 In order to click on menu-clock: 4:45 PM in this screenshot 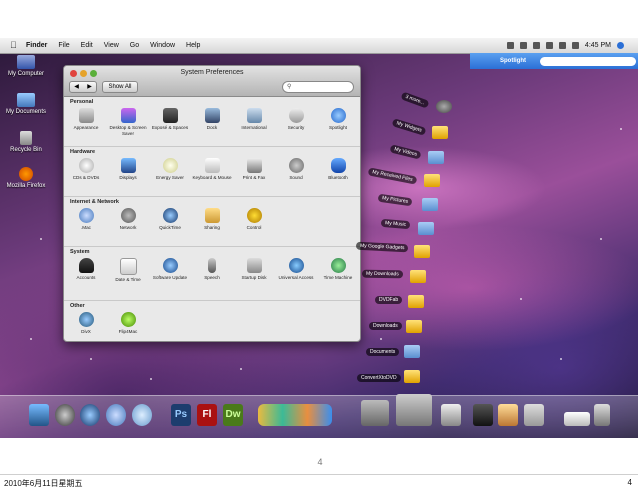, I will do `click(598, 45)`.